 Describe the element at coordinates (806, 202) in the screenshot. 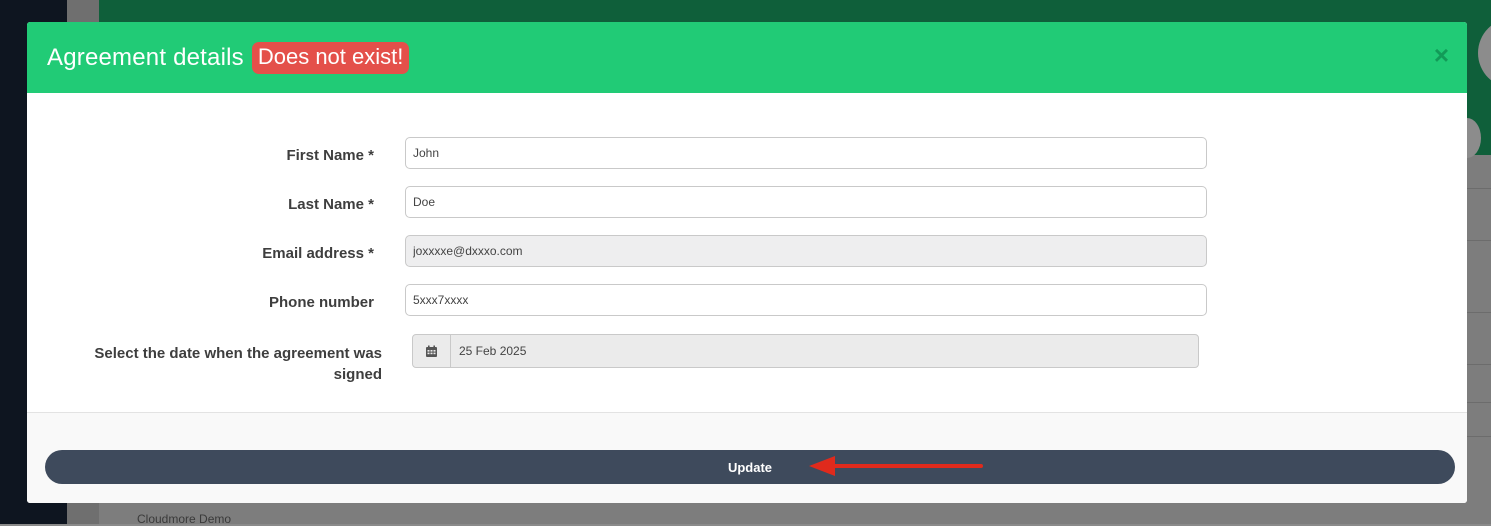

I see `last-name-input` at that location.